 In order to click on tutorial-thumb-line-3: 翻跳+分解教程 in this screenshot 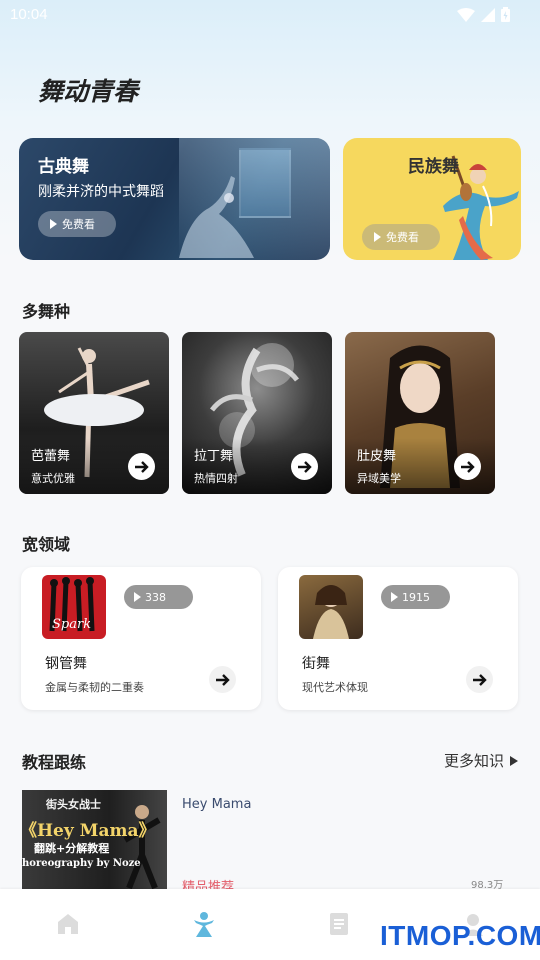, I will do `click(72, 848)`.